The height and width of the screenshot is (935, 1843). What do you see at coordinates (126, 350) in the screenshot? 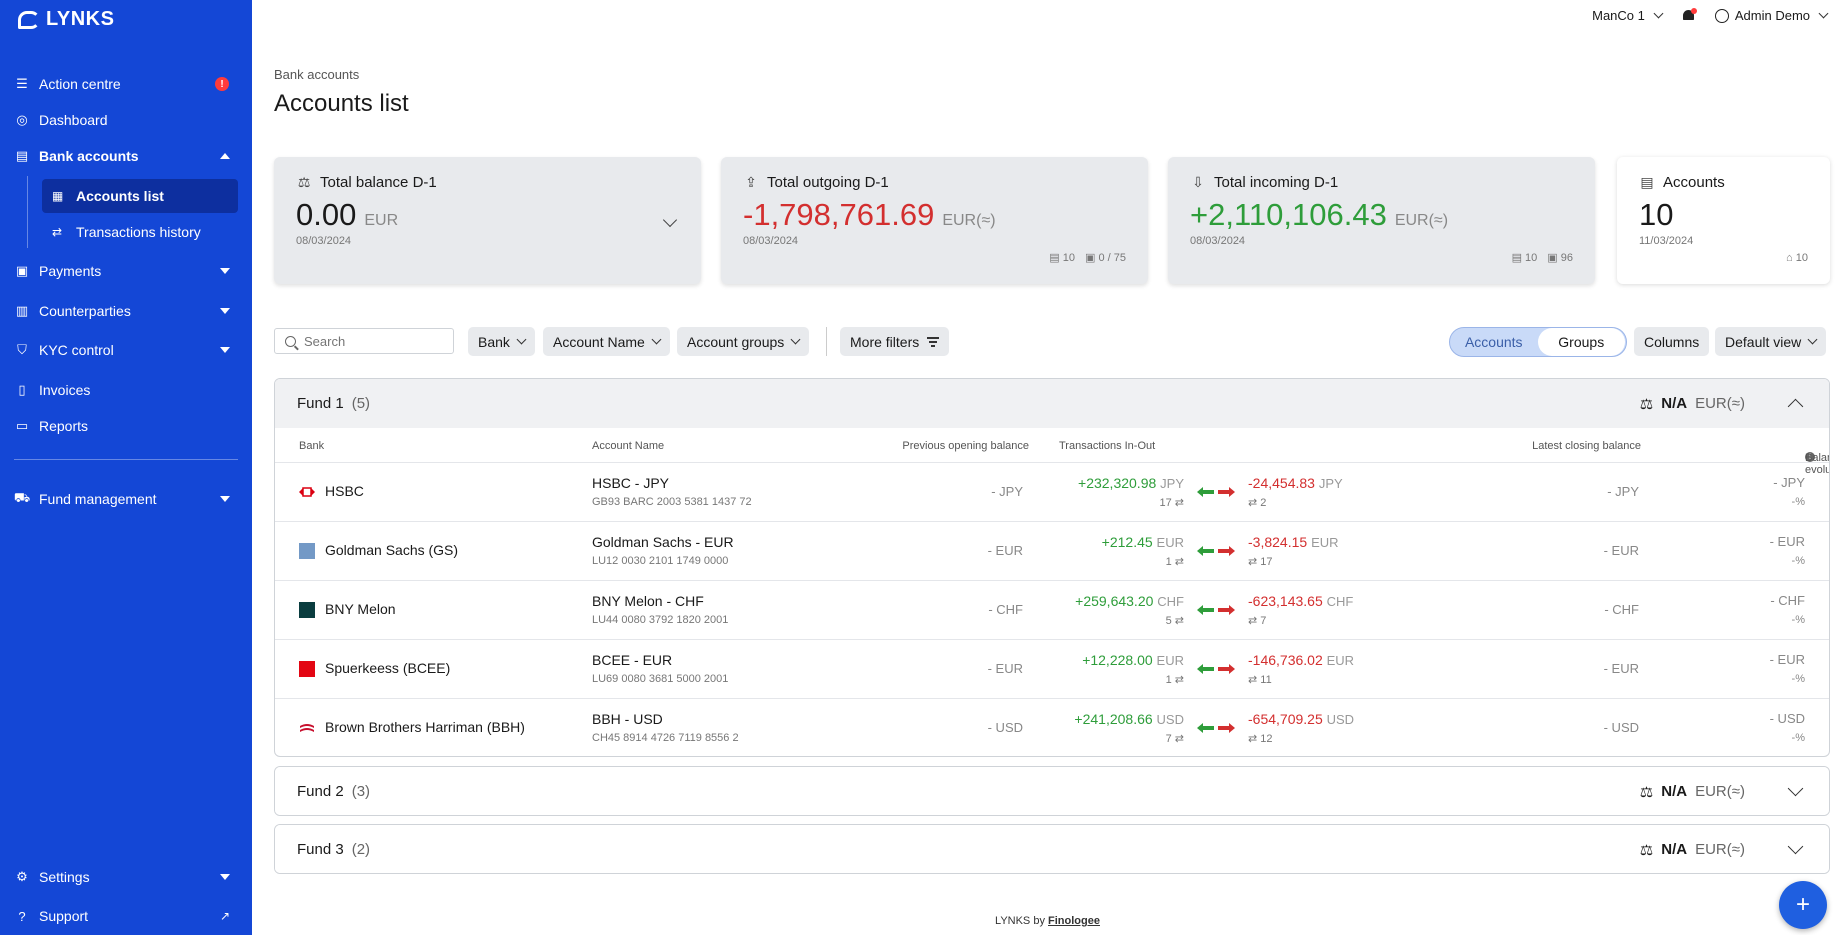
I see `sidebar-item-kyc-control: ⛉ KYC control` at bounding box center [126, 350].